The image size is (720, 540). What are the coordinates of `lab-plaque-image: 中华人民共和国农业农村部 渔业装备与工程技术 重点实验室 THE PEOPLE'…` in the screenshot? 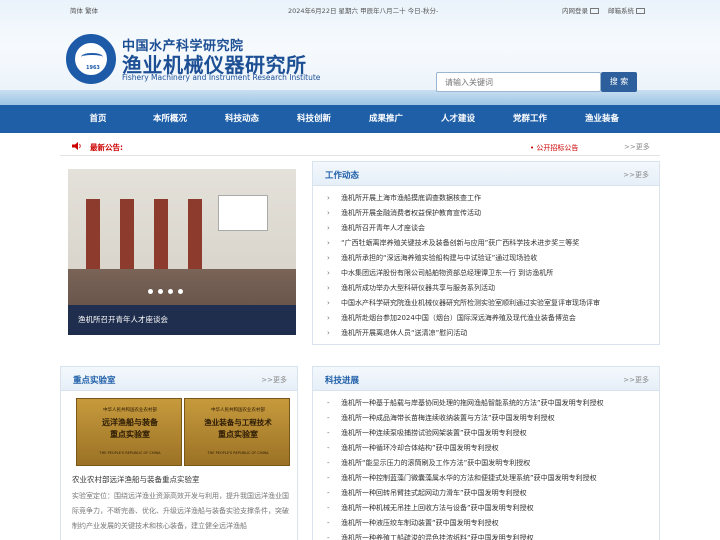 It's located at (237, 432).